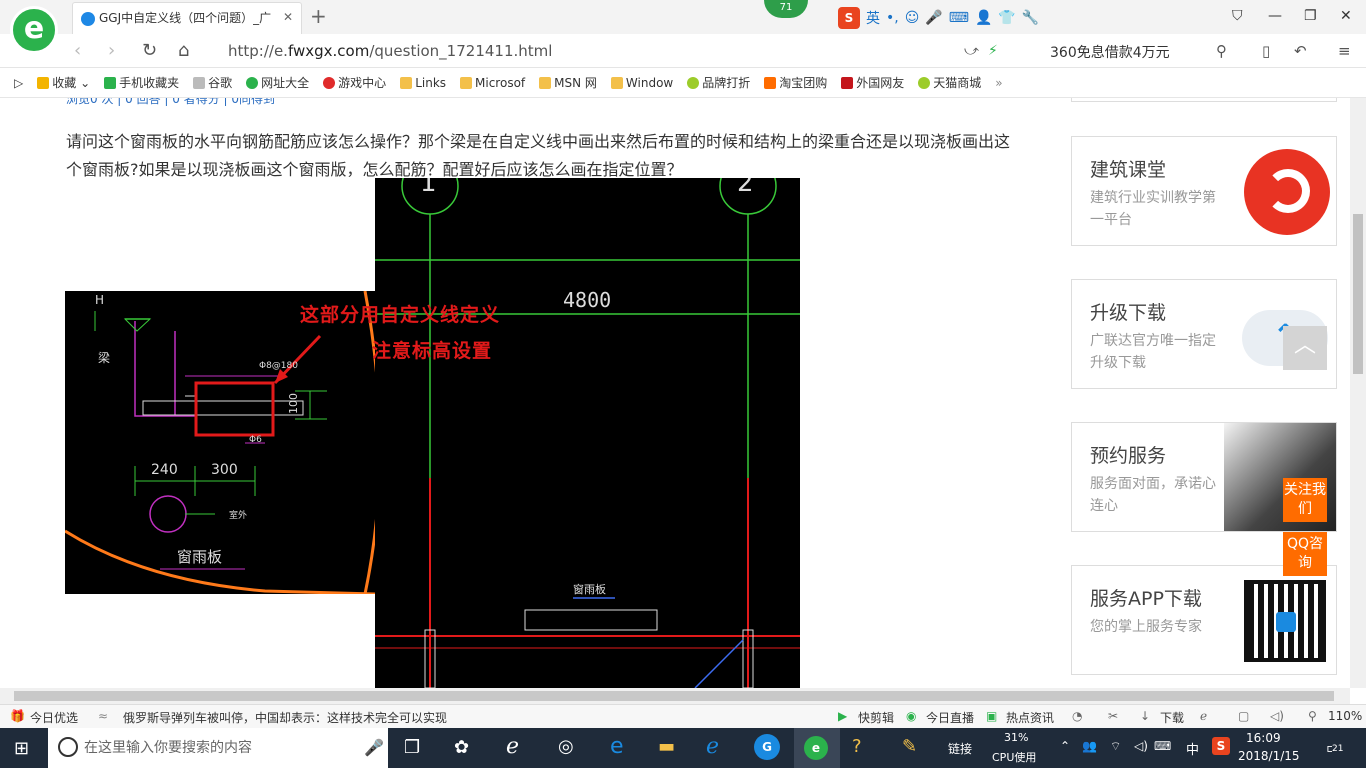 The image size is (1366, 768). What do you see at coordinates (1110, 52) in the screenshot?
I see `search-input: 360免息借款4万元` at bounding box center [1110, 52].